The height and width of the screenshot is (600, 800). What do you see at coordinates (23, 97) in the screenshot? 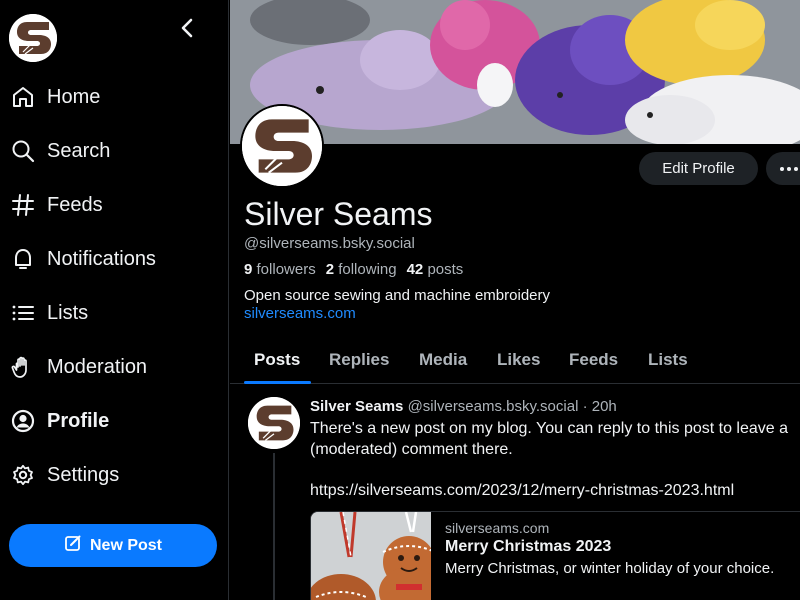
I see `home-icon` at bounding box center [23, 97].